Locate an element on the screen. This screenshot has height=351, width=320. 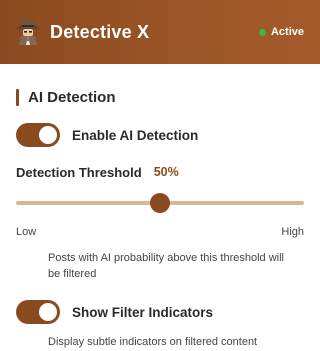
filter-indicators-row: Show Filter Indicators is located at coordinates (160, 312).